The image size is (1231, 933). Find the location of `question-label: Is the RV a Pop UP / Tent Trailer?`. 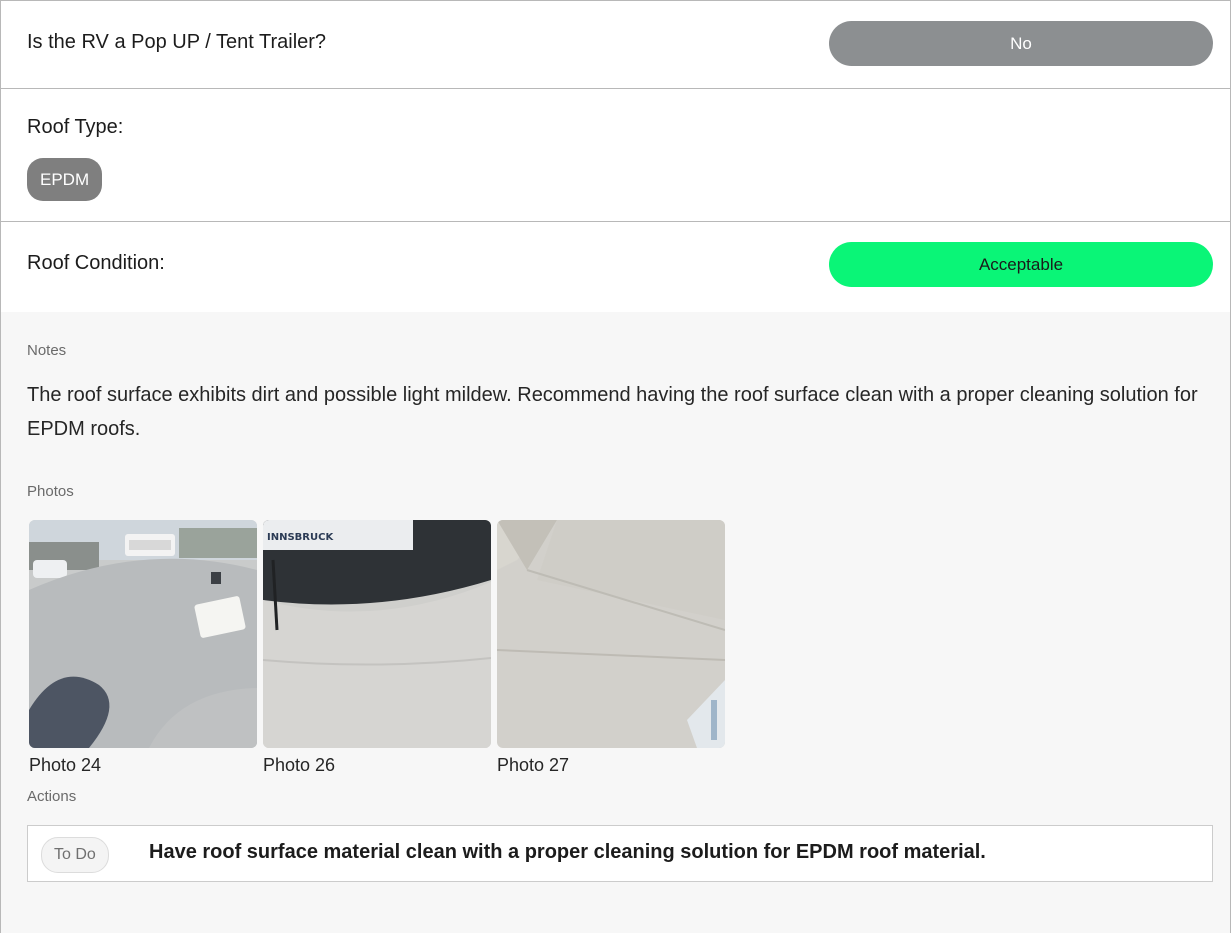

question-label: Is the RV a Pop UP / Tent Trailer? is located at coordinates (177, 42).